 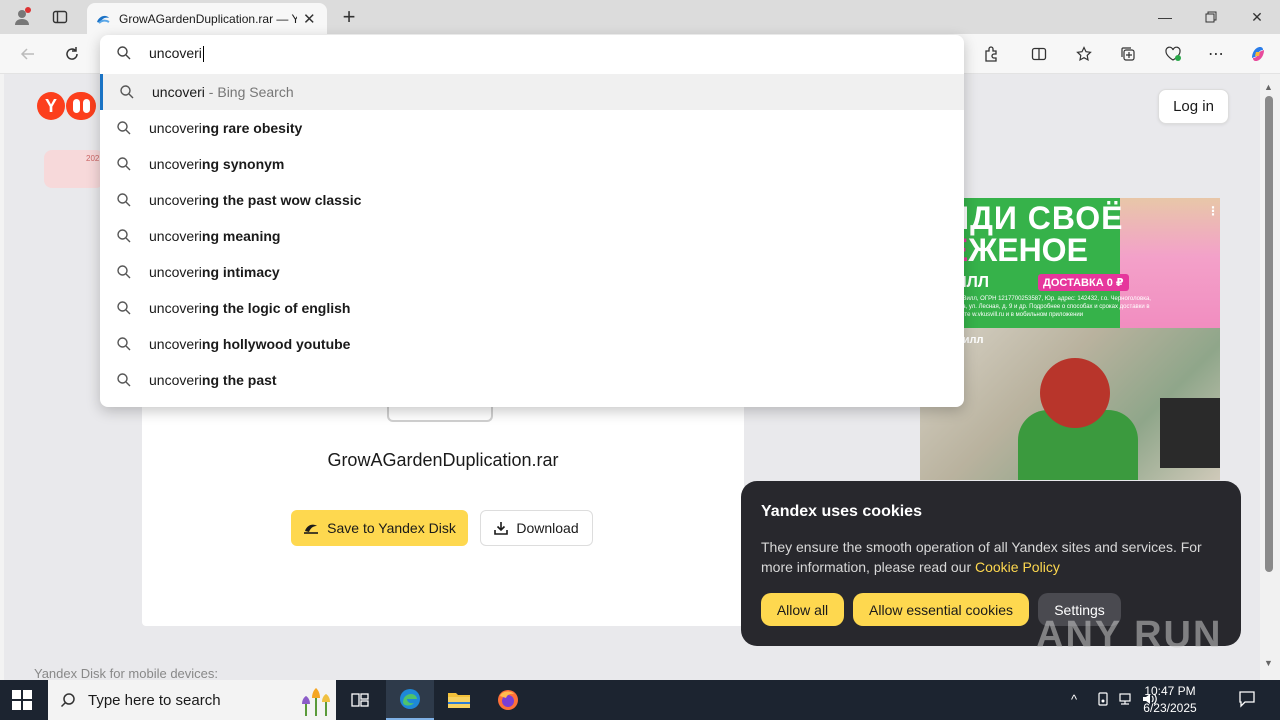 I want to click on save-to-disk-button: Save to Yandex Disk, so click(x=379, y=528).